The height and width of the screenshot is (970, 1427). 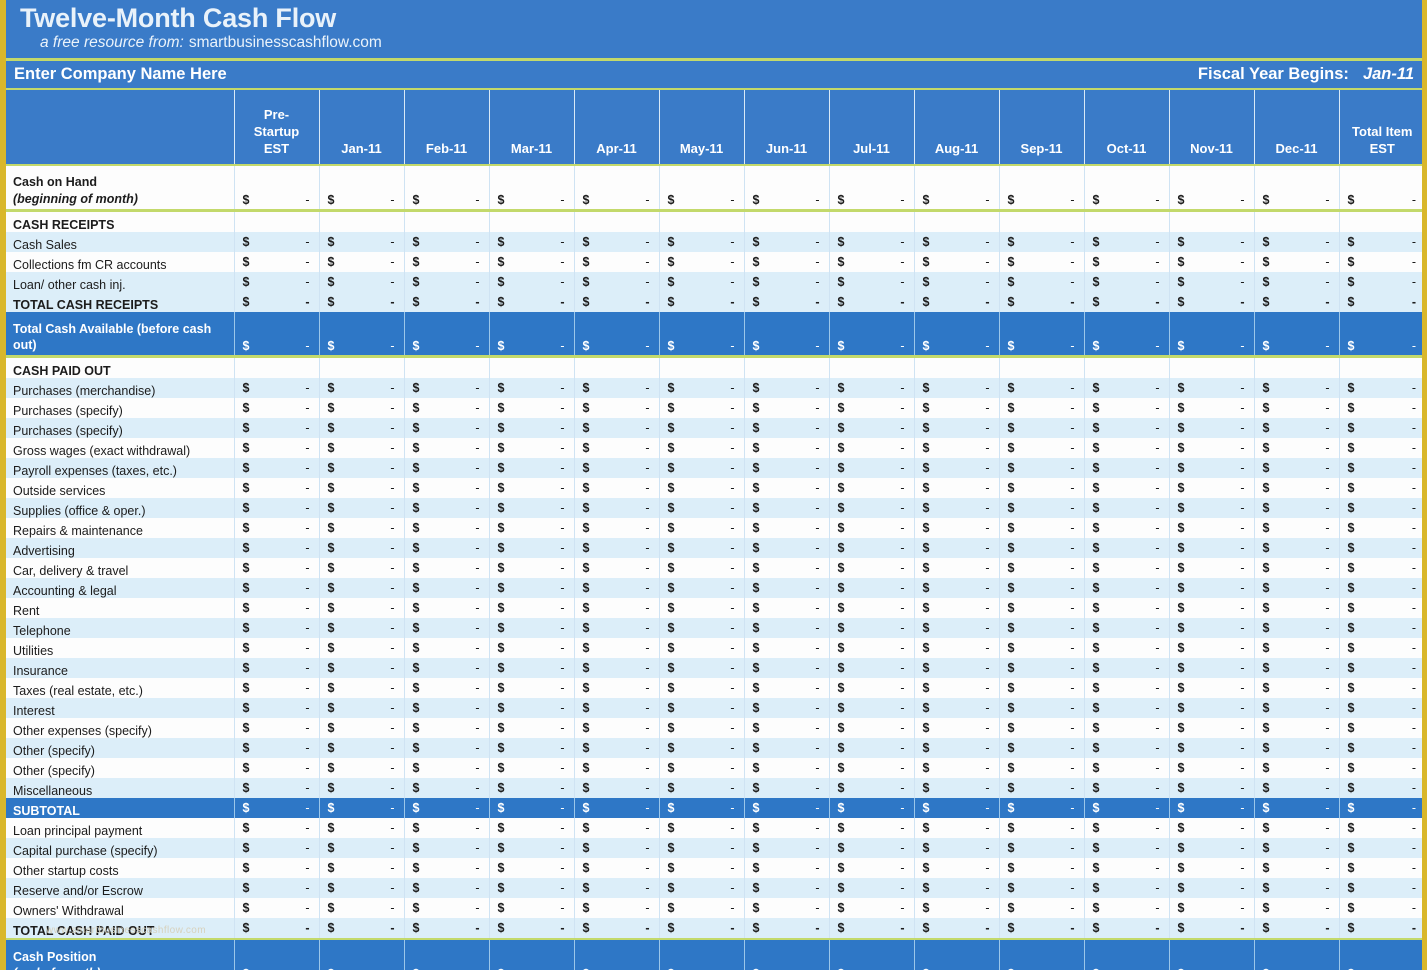 What do you see at coordinates (1126, 221) in the screenshot?
I see `cell-oct` at bounding box center [1126, 221].